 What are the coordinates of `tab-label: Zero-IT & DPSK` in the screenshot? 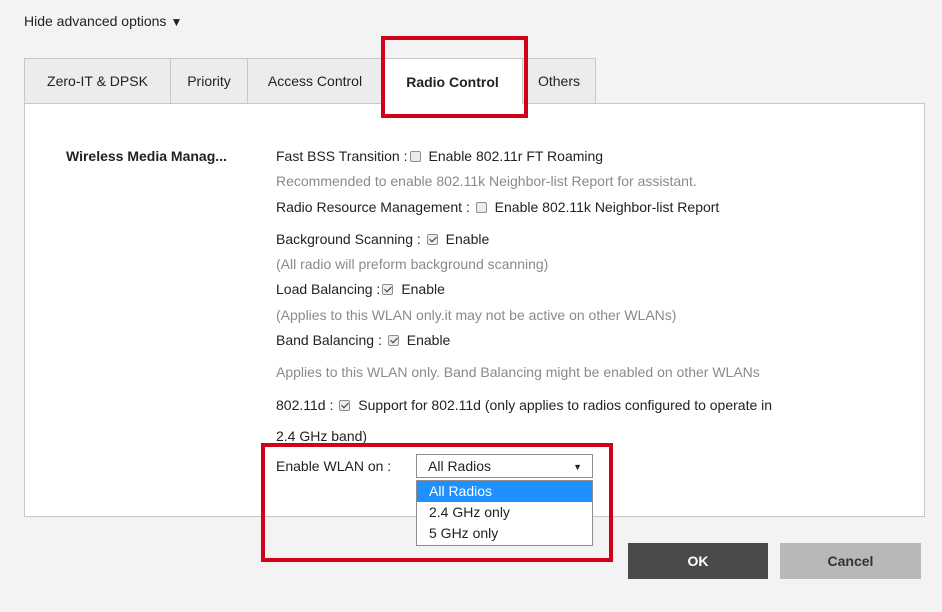 It's located at (97, 81).